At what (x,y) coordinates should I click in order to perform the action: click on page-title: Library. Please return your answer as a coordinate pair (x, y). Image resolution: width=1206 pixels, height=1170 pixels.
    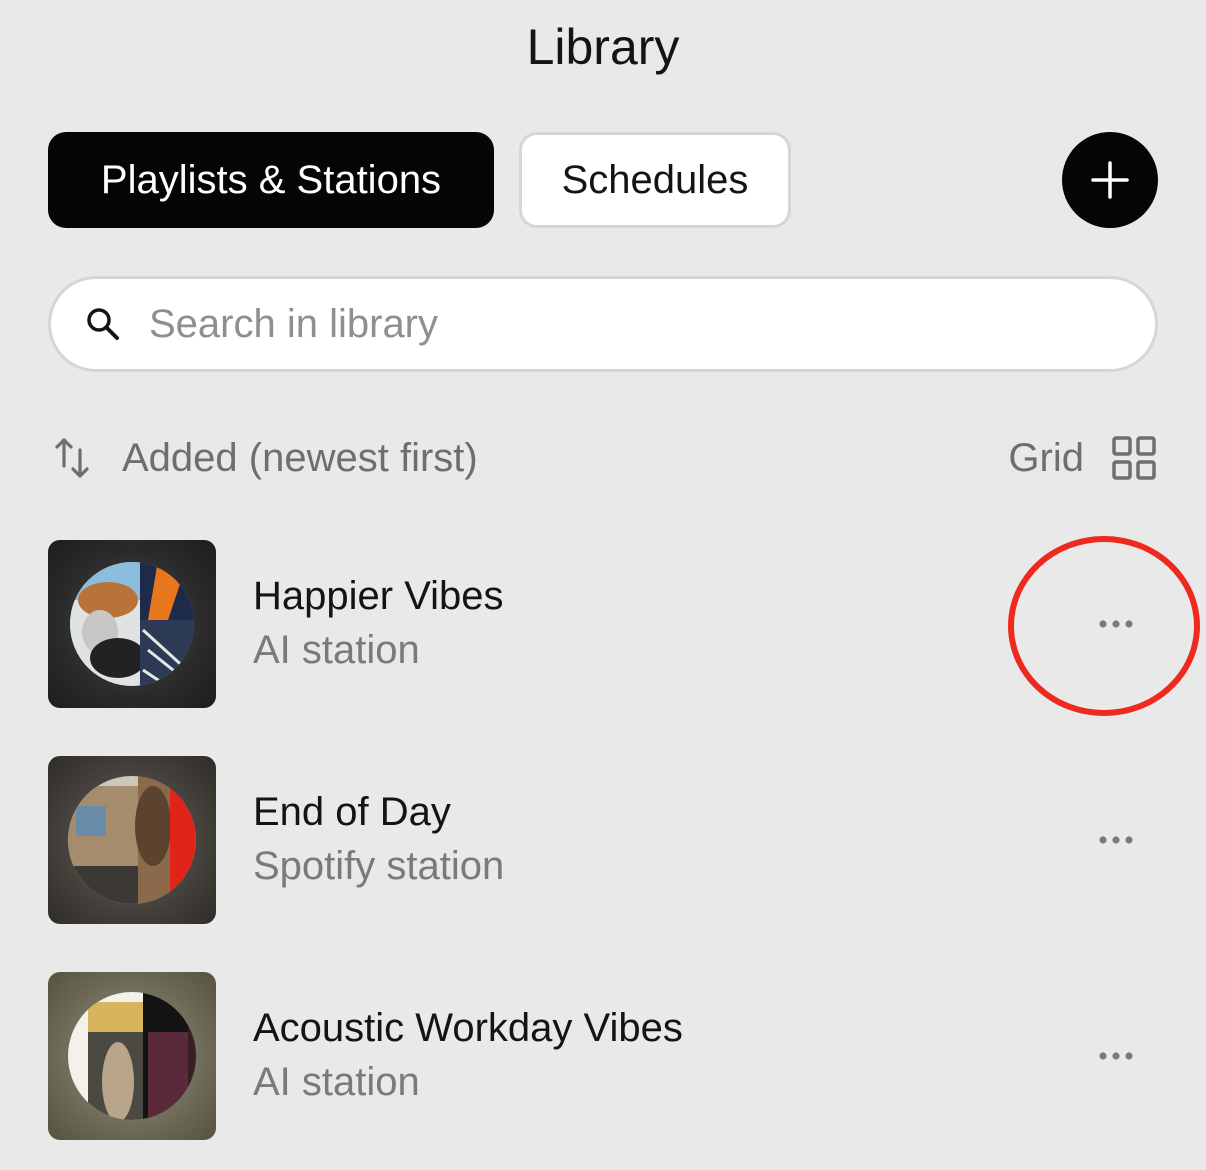
    Looking at the image, I should click on (603, 47).